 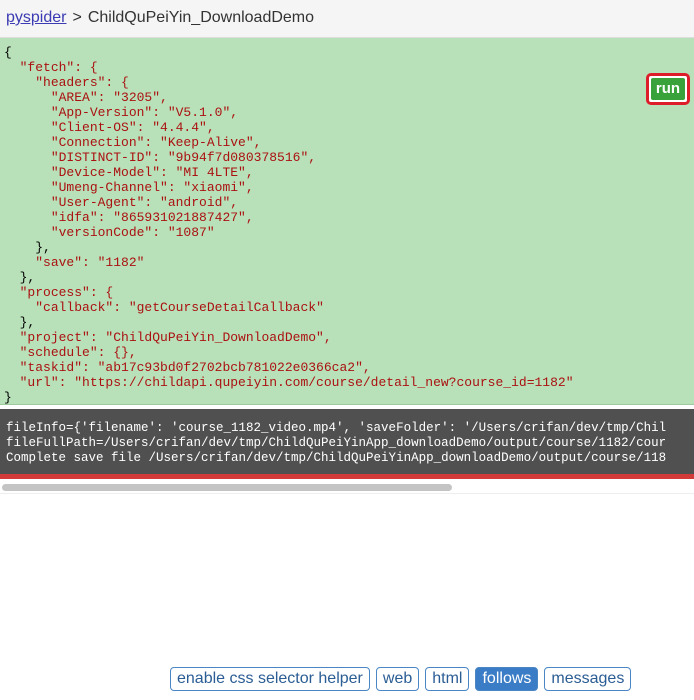 I want to click on json-line: "save": "1182", so click(x=90, y=262).